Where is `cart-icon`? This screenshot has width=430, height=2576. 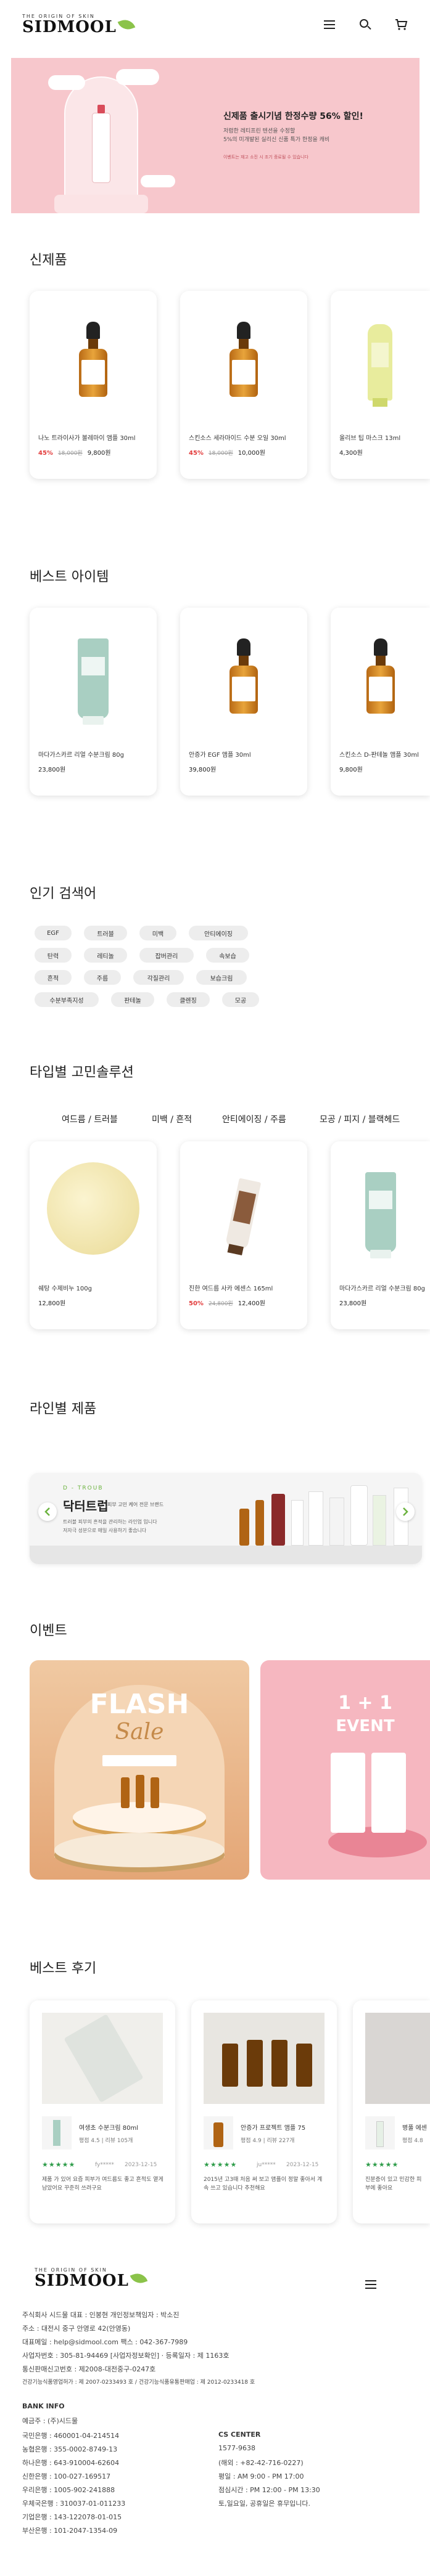
cart-icon is located at coordinates (401, 24).